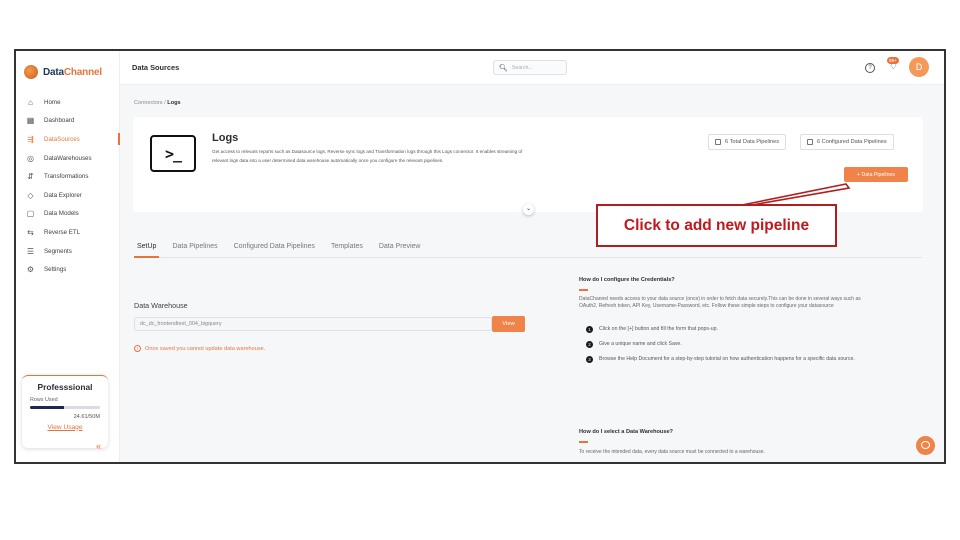  What do you see at coordinates (752, 142) in the screenshot?
I see `total-pipelines-text: 6 Total Data Pipelines` at bounding box center [752, 142].